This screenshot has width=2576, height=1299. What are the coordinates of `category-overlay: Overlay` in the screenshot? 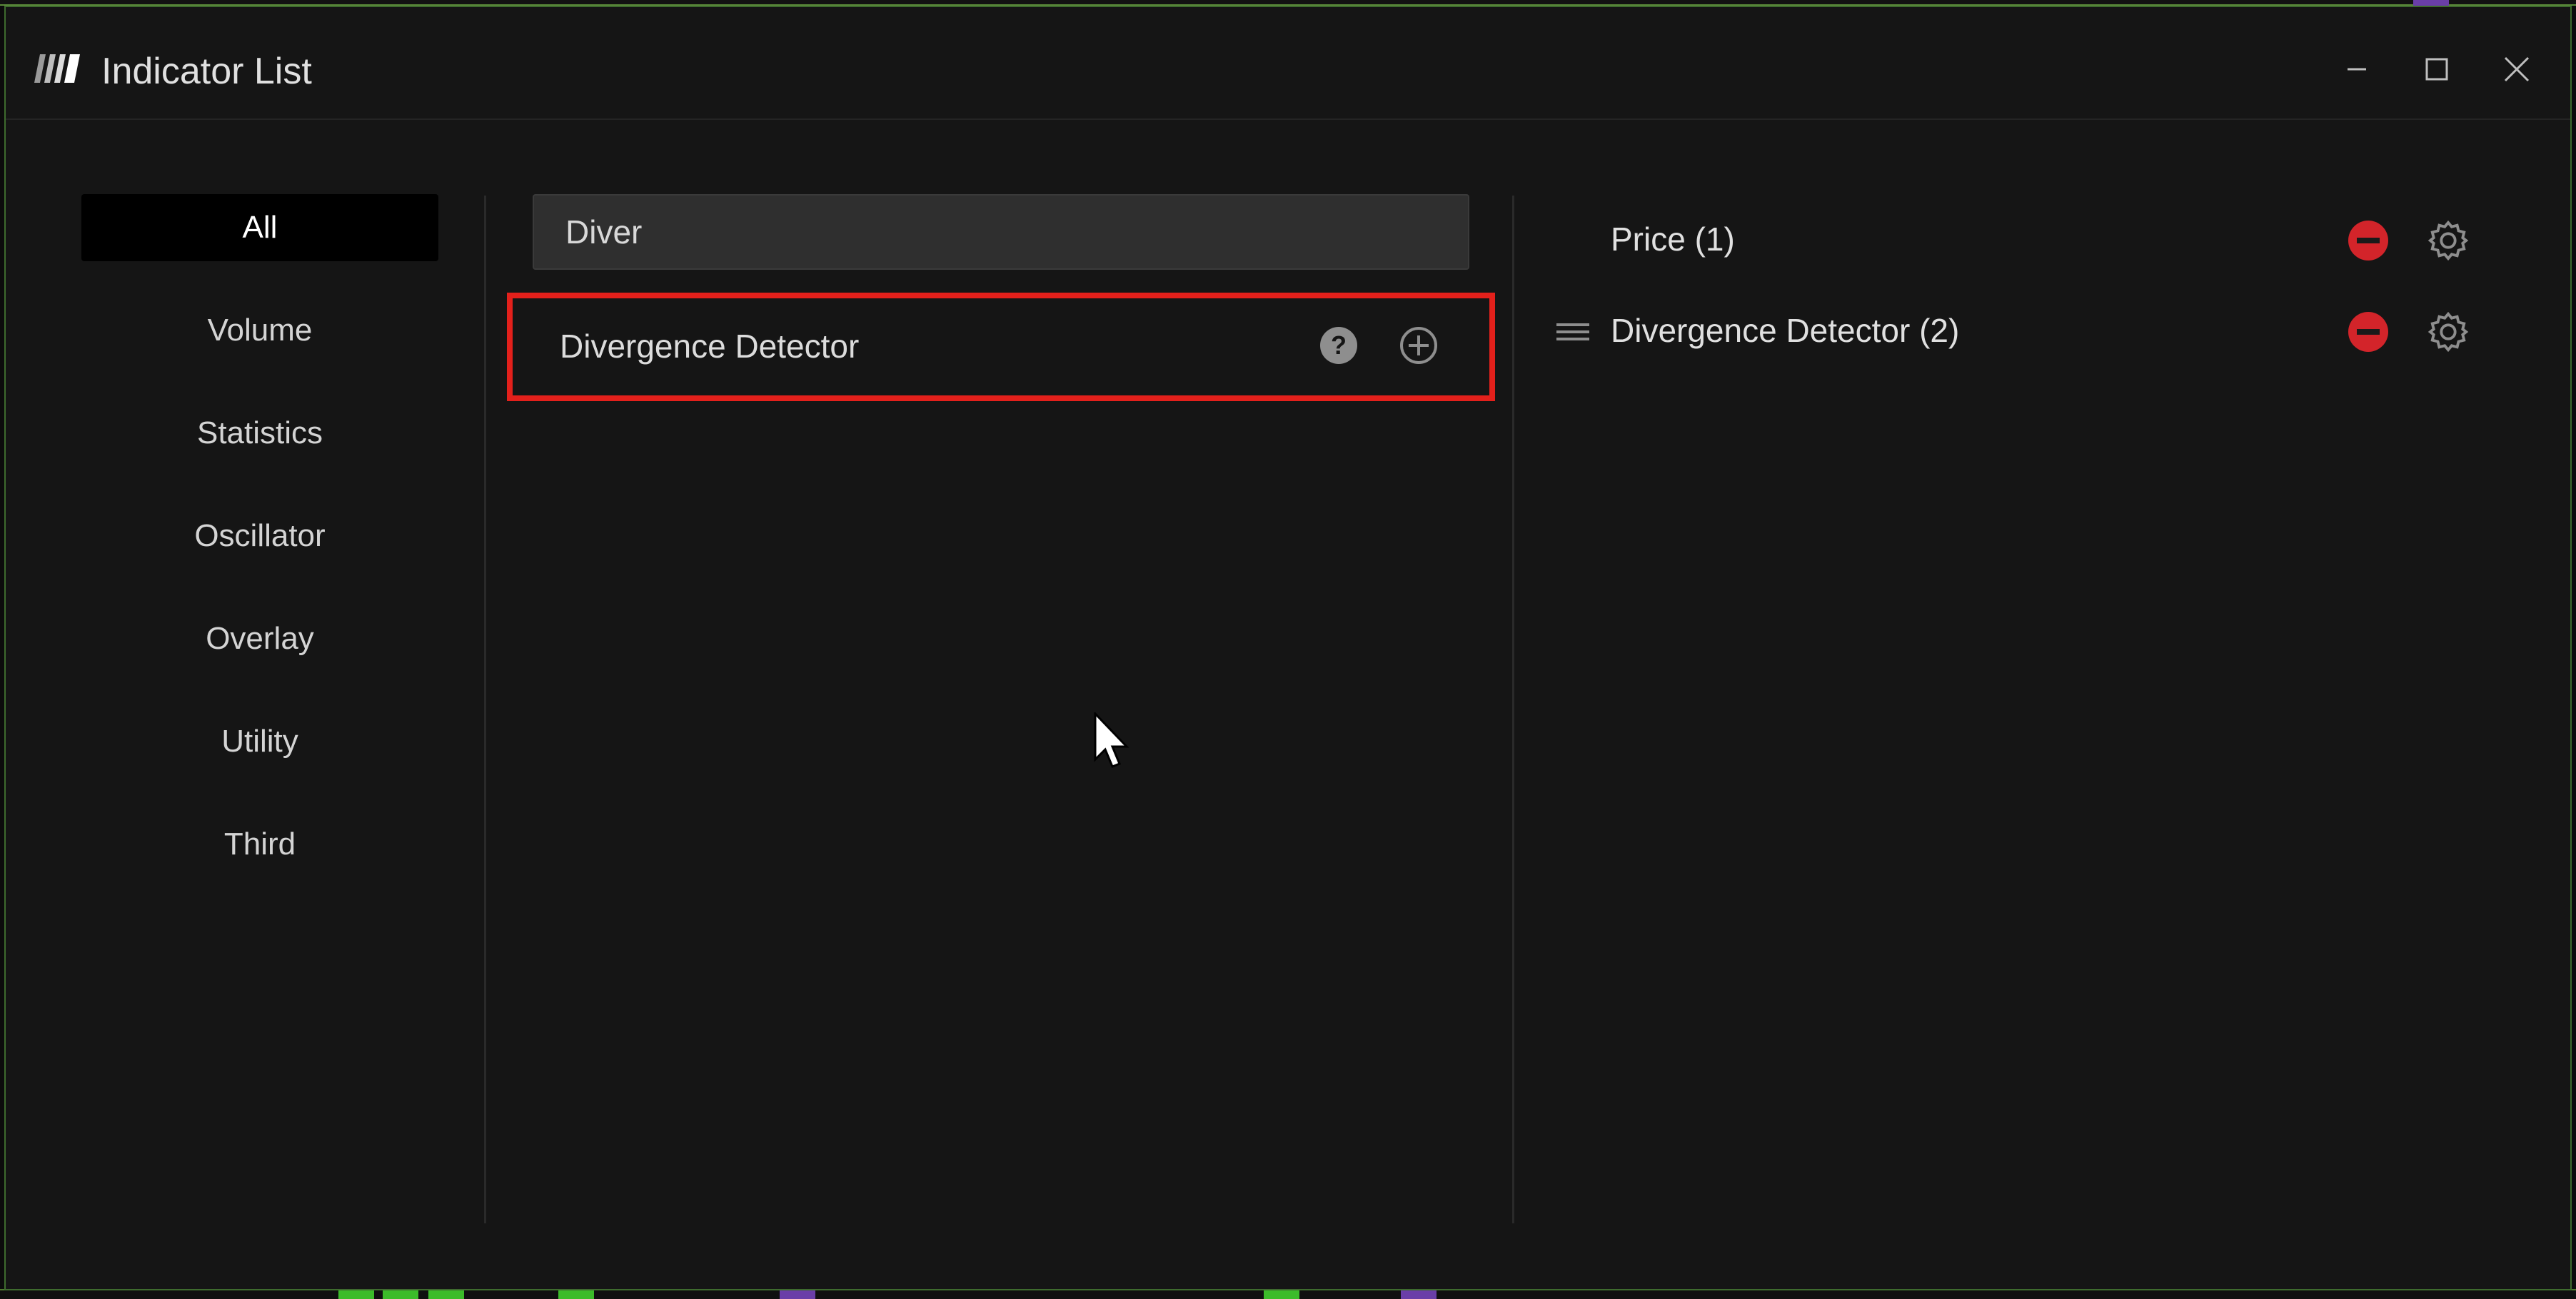 It's located at (259, 638).